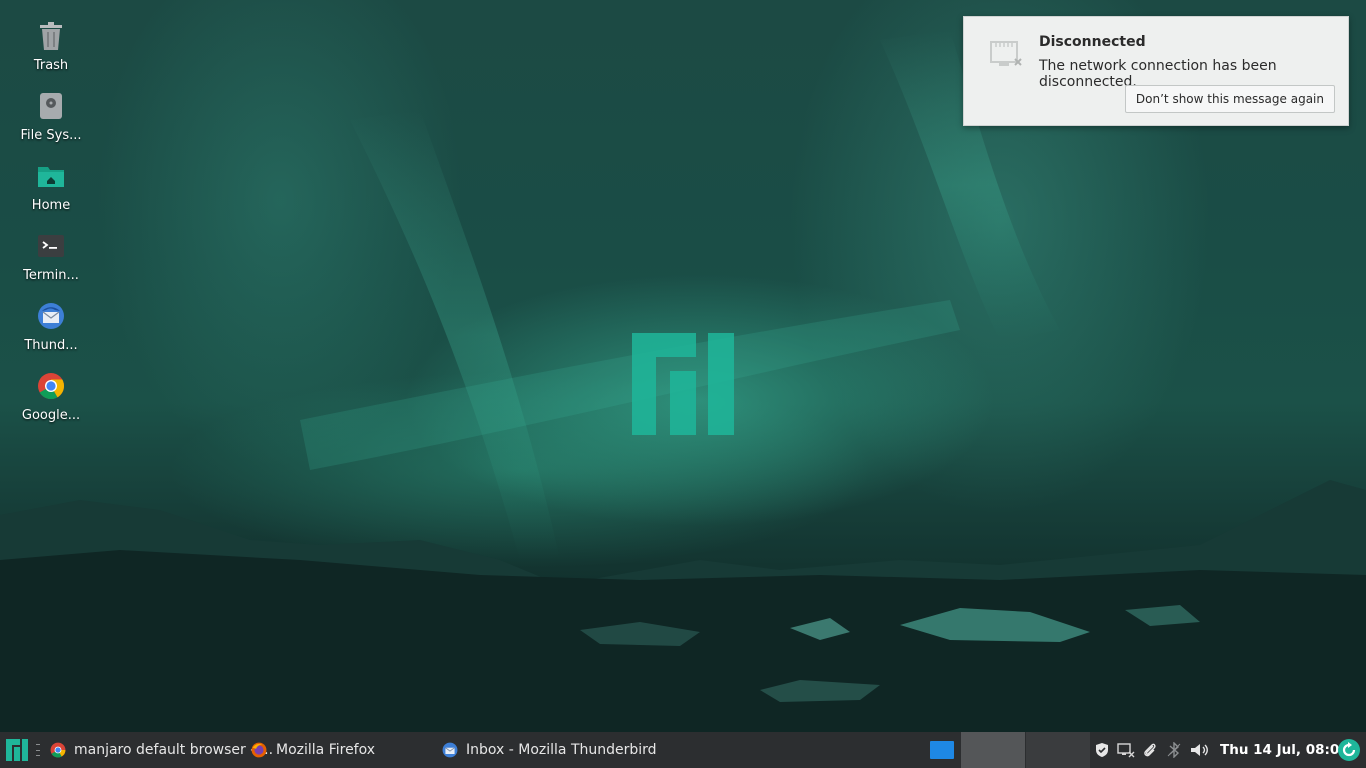  What do you see at coordinates (51, 65) in the screenshot?
I see `desktop-icon-label: Trash` at bounding box center [51, 65].